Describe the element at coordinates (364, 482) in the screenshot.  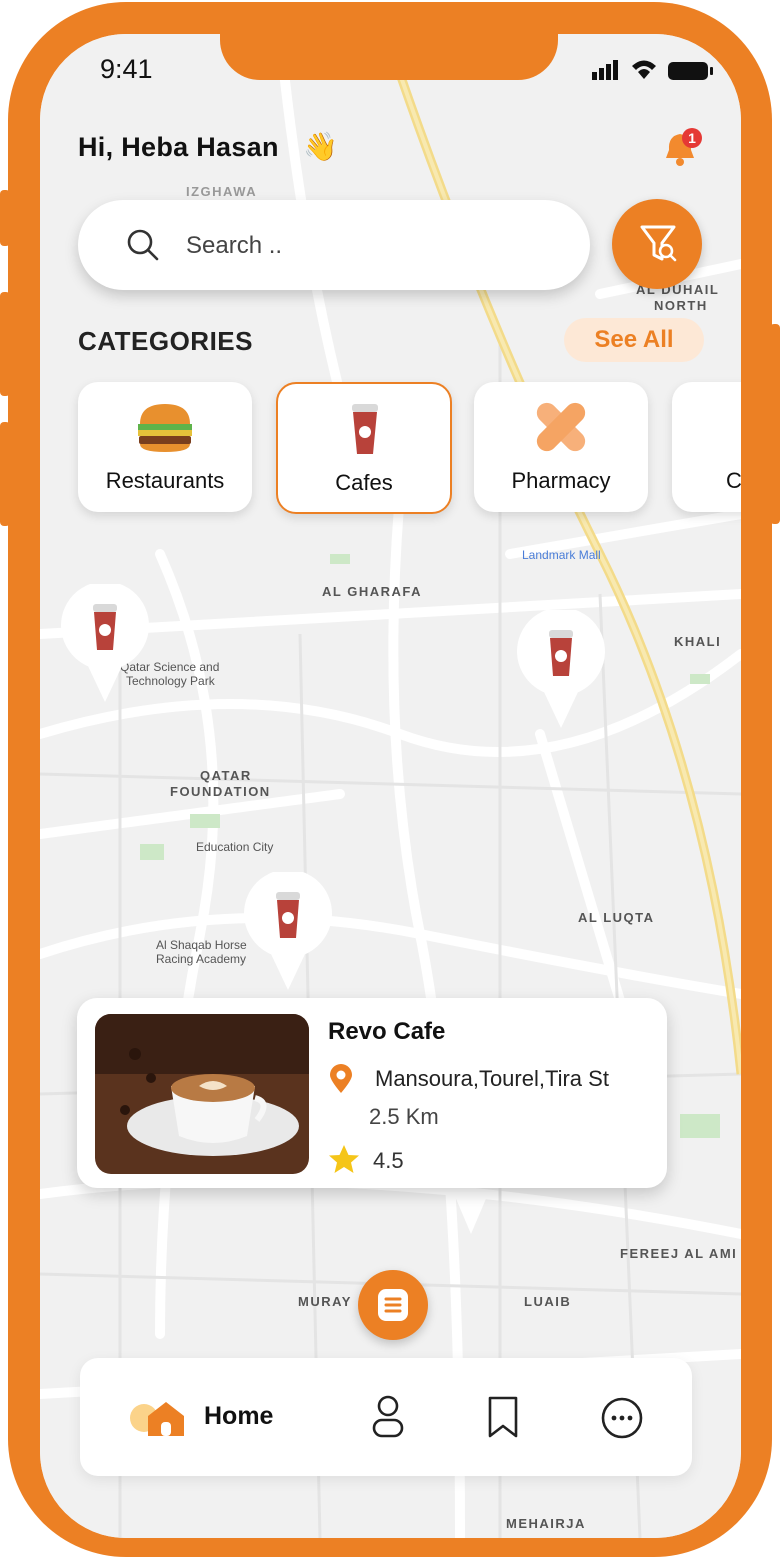
I see `category-label: Cafes` at that location.